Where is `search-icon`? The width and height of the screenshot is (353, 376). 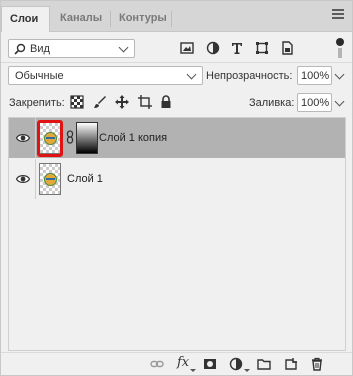 search-icon is located at coordinates (20, 49).